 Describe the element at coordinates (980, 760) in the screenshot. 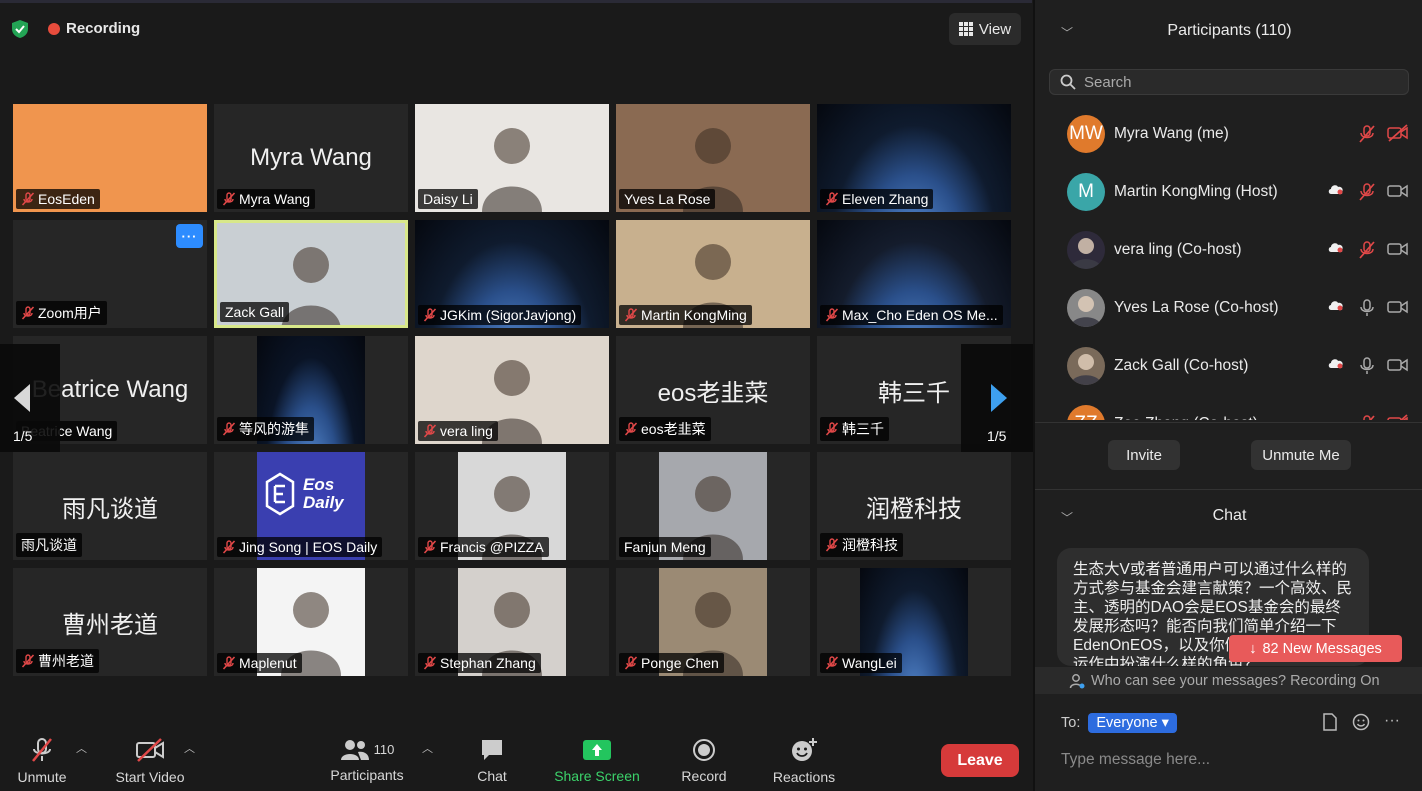

I see `leave-button: Leave` at that location.